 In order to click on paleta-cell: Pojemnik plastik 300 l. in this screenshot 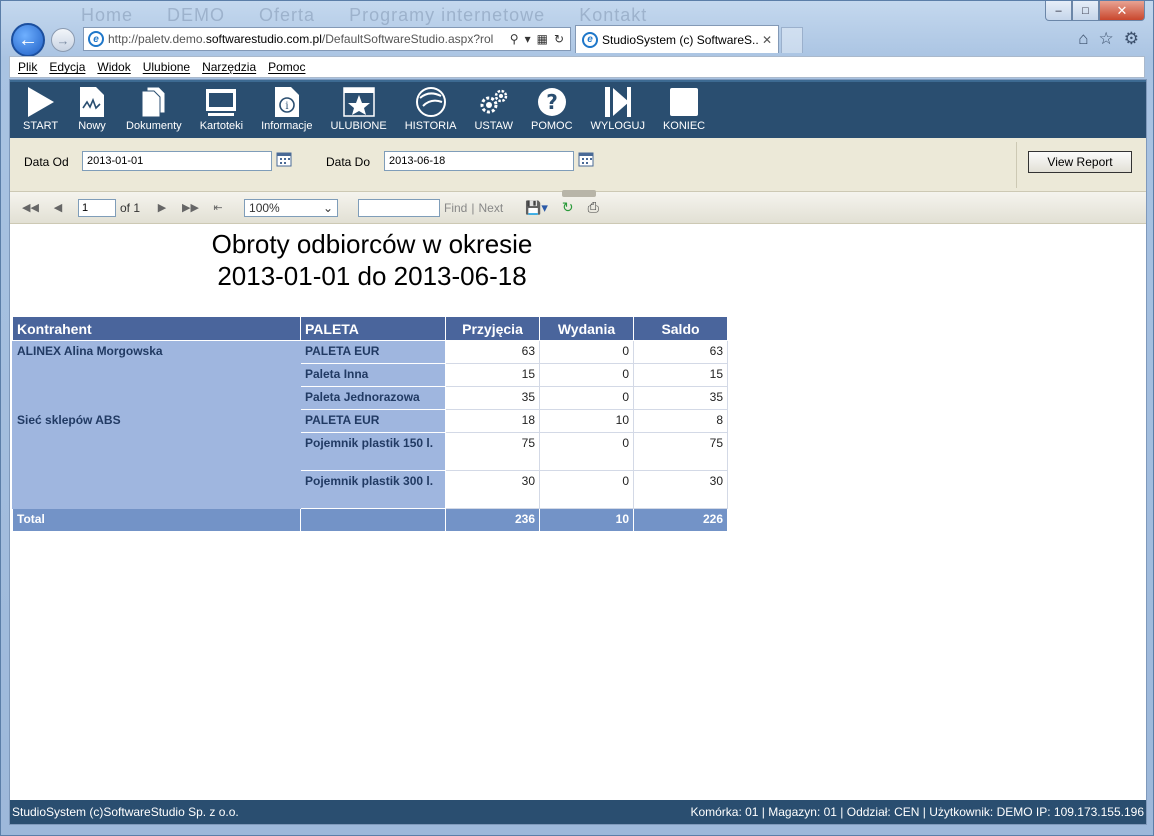, I will do `click(373, 489)`.